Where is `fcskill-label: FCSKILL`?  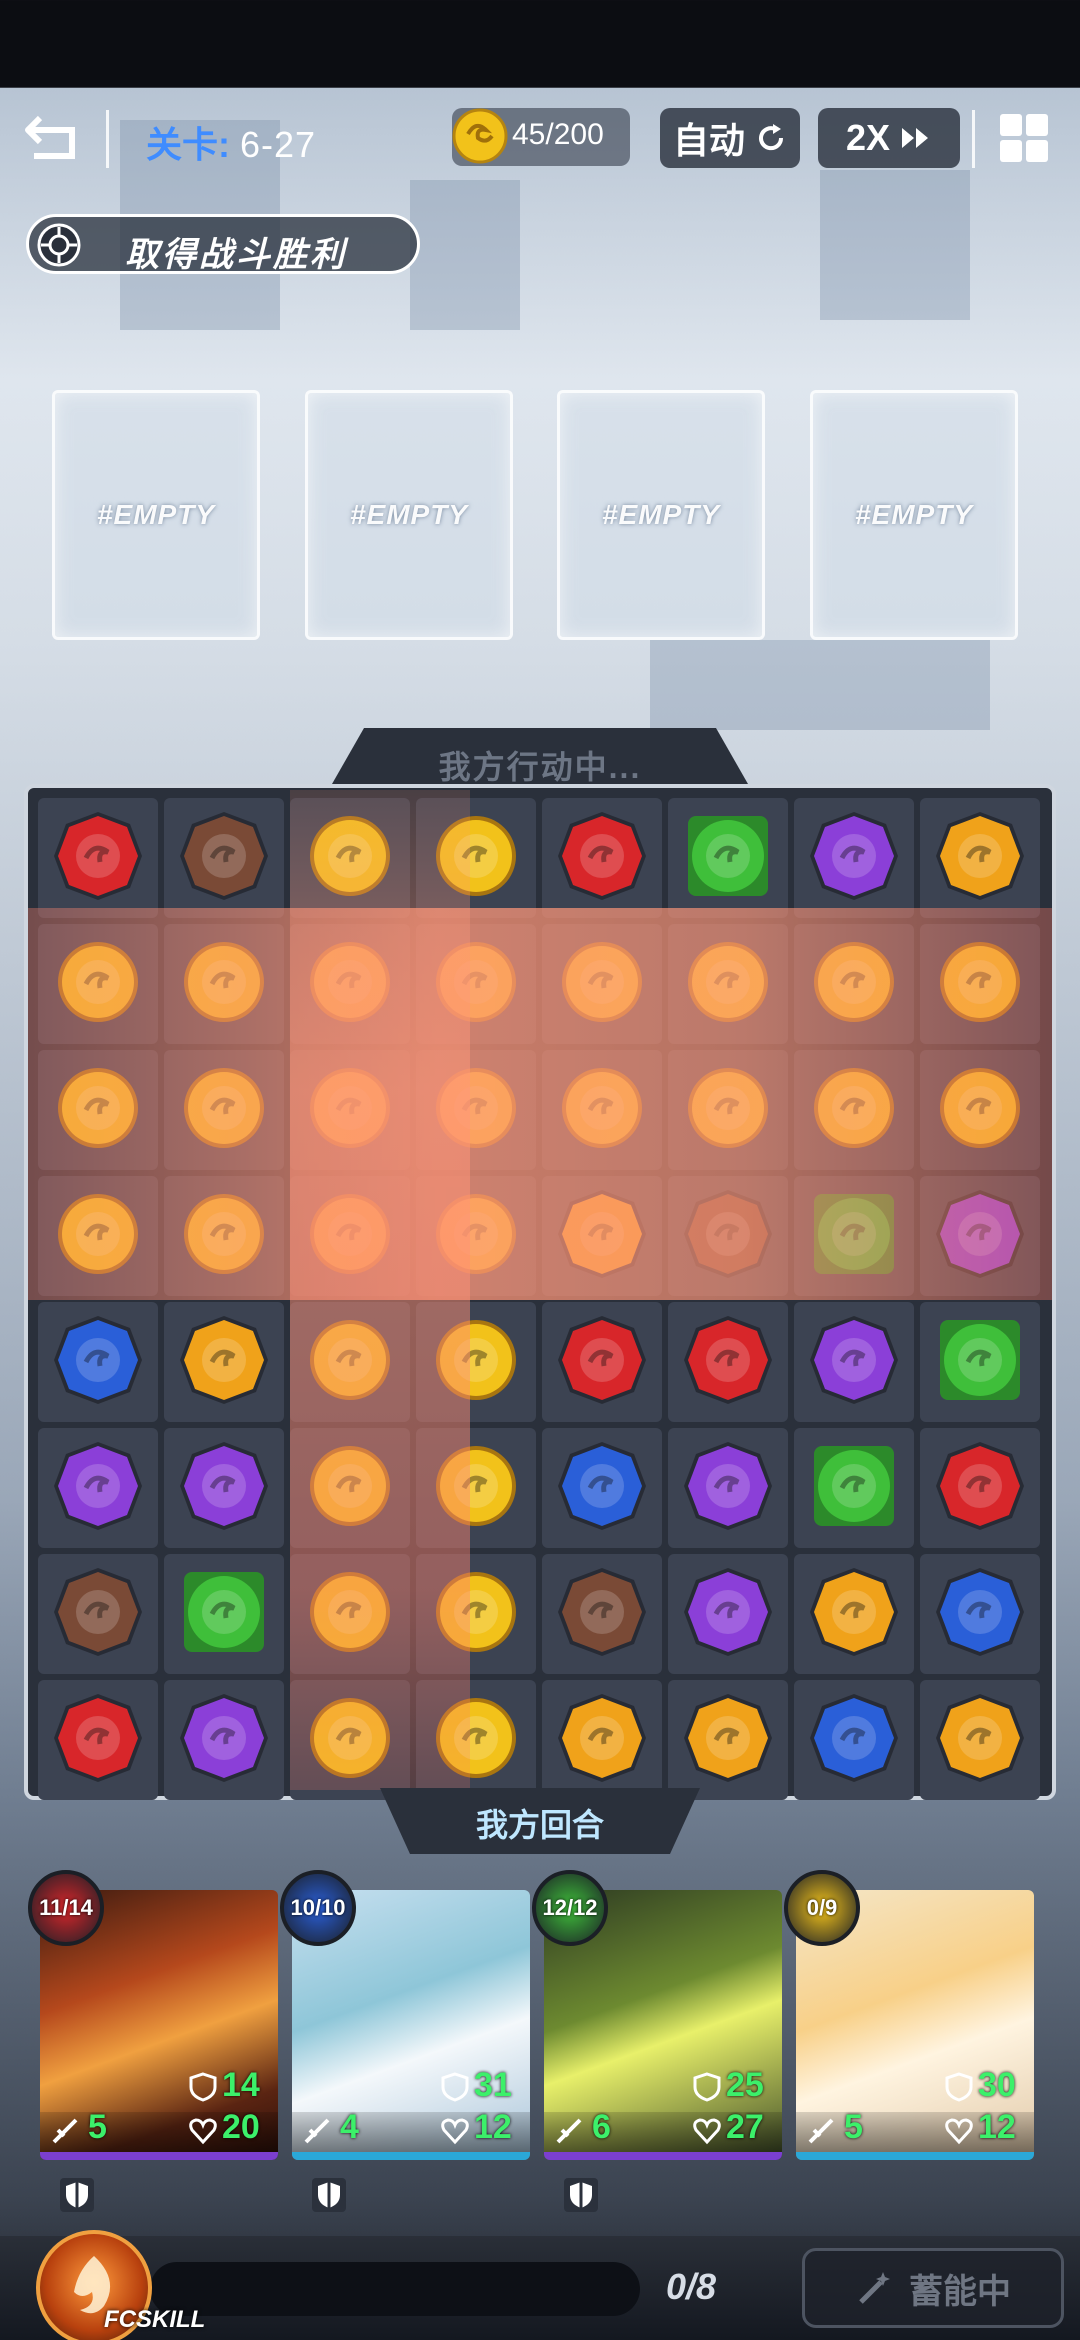 fcskill-label: FCSKILL is located at coordinates (155, 2319).